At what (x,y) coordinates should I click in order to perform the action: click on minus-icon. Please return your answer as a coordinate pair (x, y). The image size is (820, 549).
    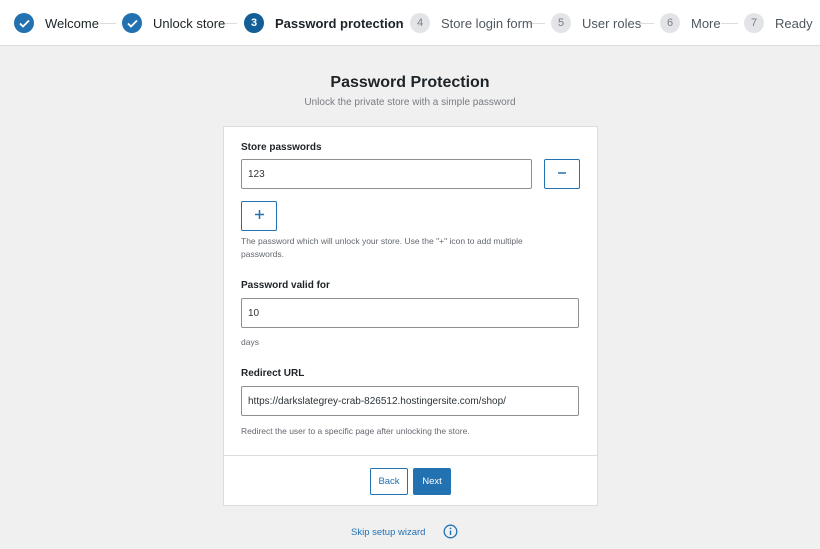
    Looking at the image, I should click on (562, 174).